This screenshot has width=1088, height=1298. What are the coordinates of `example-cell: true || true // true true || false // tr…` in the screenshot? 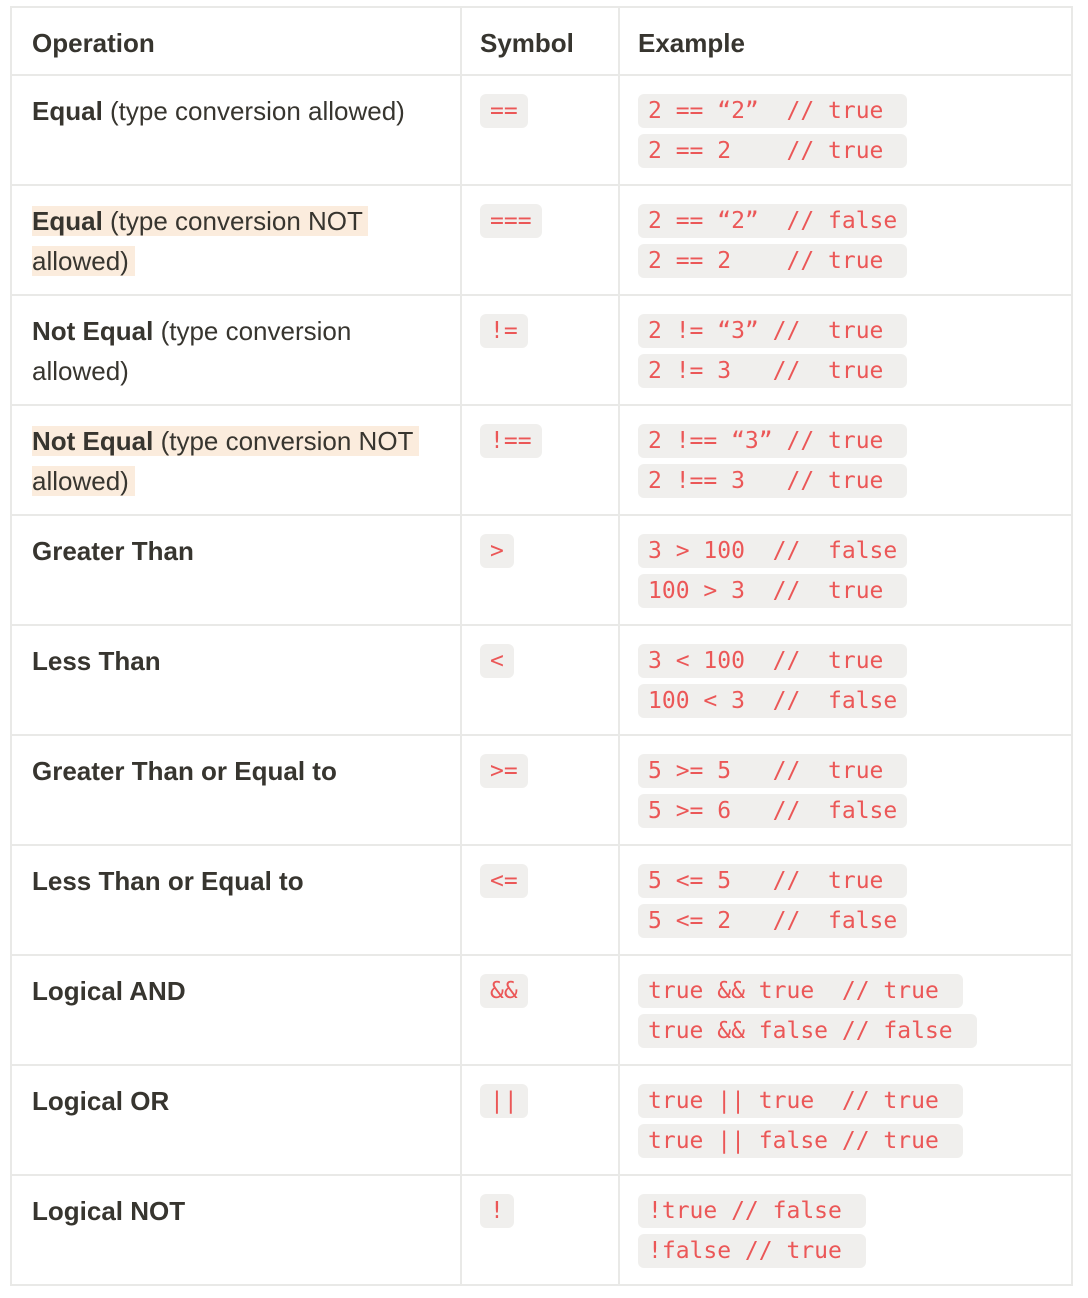 It's located at (845, 1120).